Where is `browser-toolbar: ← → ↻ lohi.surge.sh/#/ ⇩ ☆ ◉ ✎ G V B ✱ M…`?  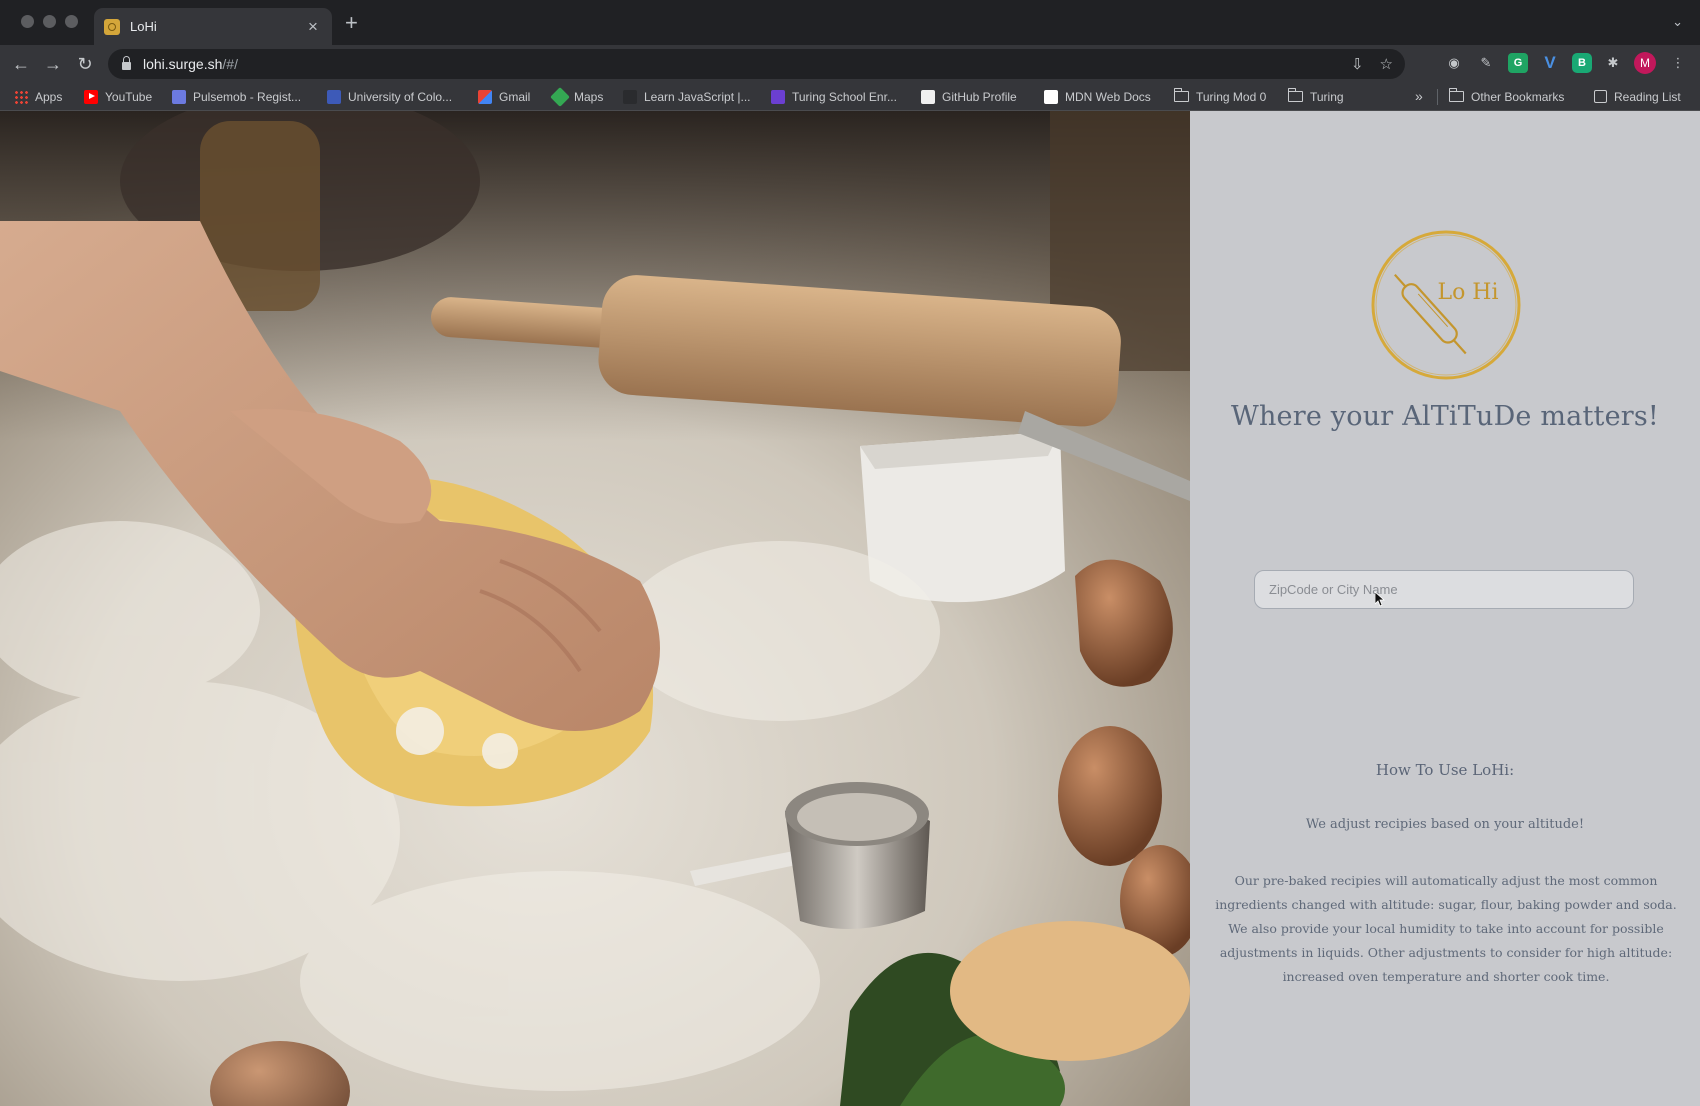
browser-toolbar: ← → ↻ lohi.surge.sh/#/ ⇩ ☆ ◉ ✎ G V B ✱ M… is located at coordinates (850, 64).